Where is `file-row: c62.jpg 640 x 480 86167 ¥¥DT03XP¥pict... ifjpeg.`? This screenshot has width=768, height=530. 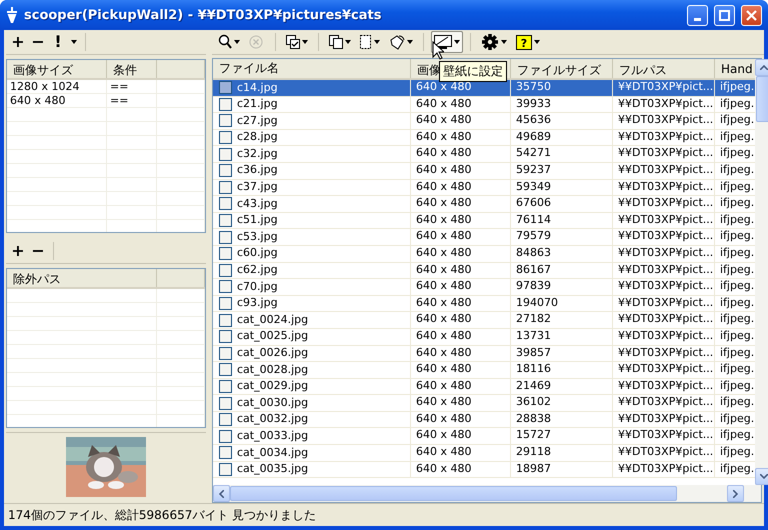 file-row: c62.jpg 640 x 480 86167 ¥¥DT03XP¥pict... ifjpeg. is located at coordinates (484, 271).